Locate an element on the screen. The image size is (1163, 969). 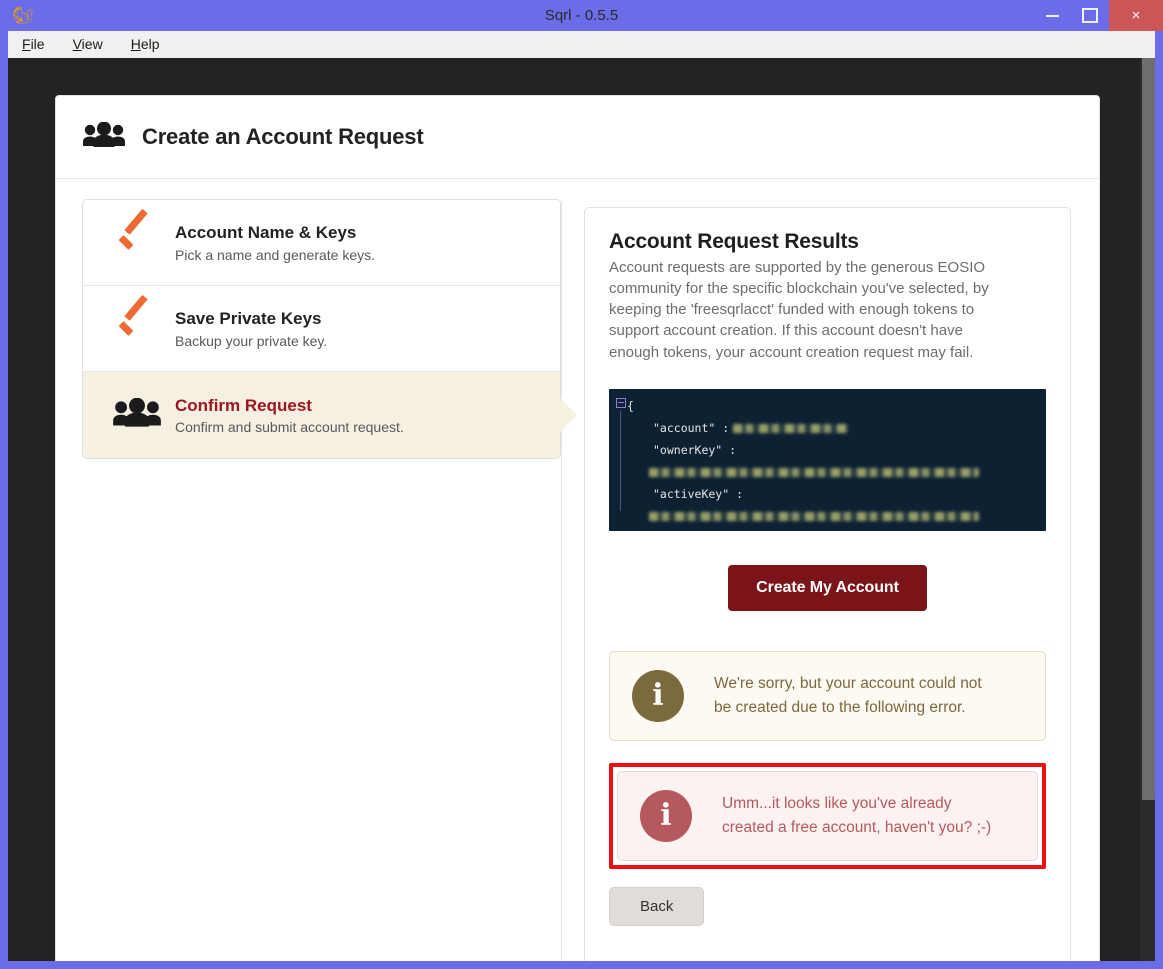
code-value-account-redacted is located at coordinates (791, 428).